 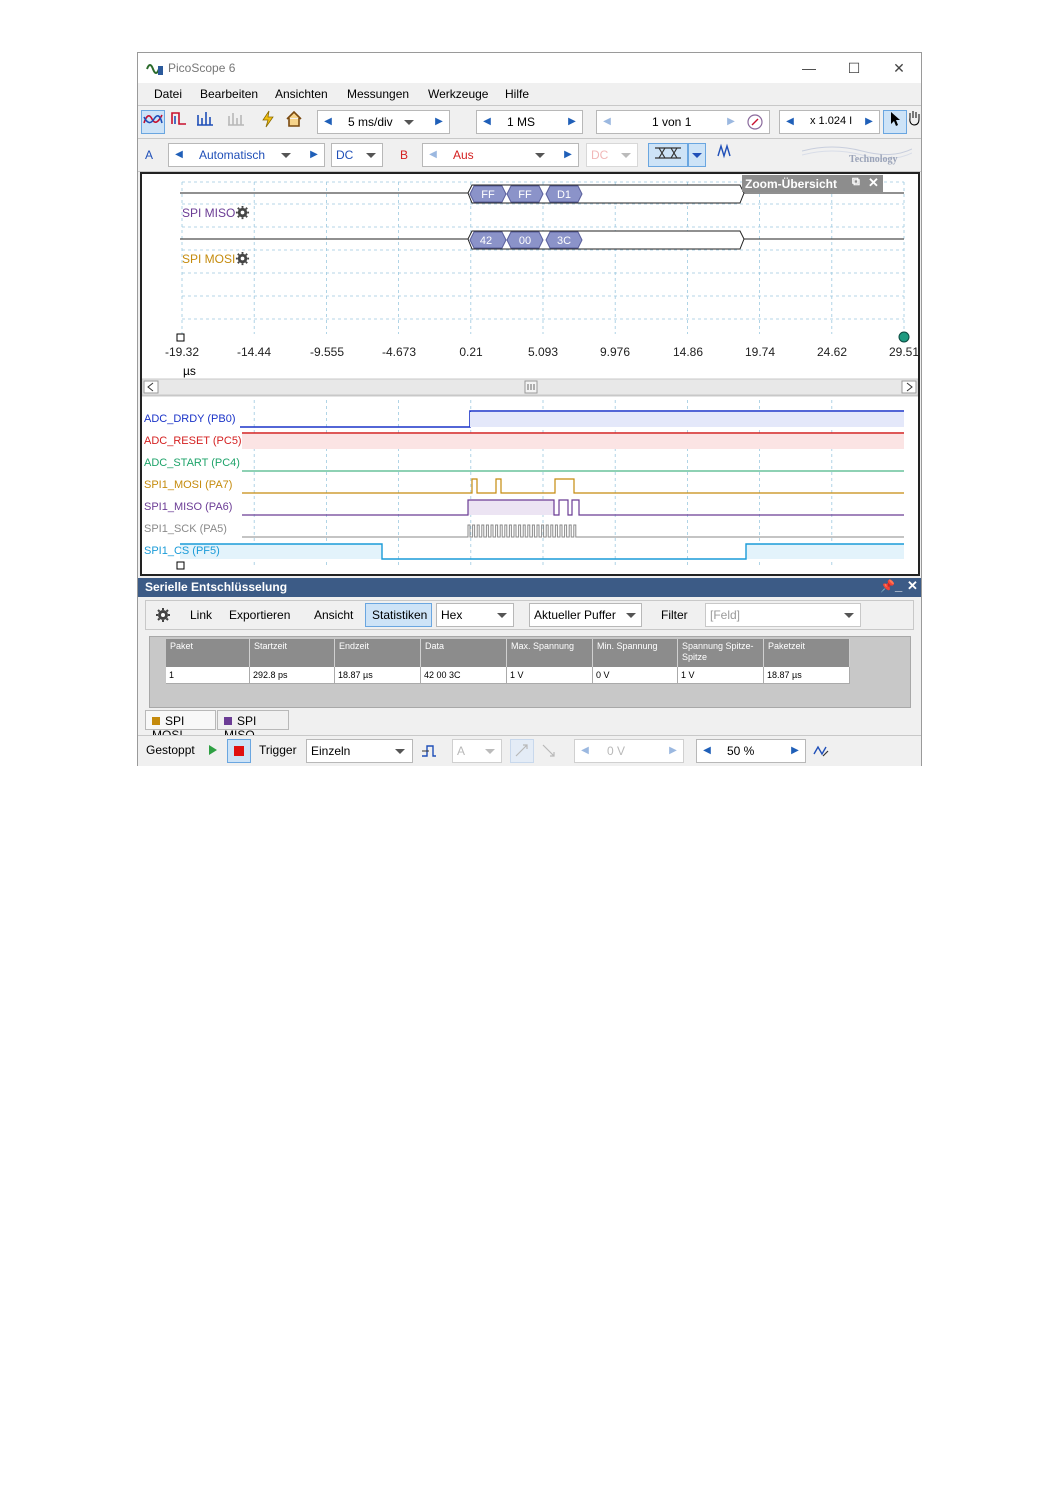 I want to click on scope-mode-icon, so click(x=153, y=122).